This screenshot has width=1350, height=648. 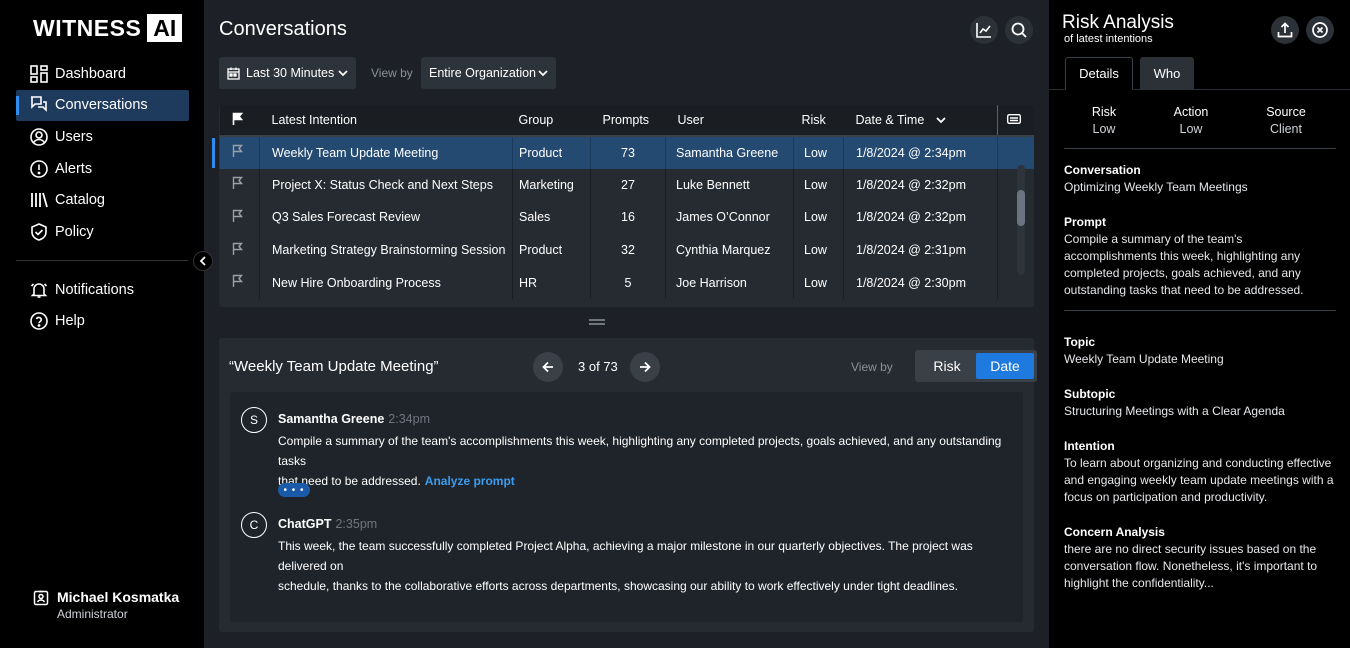 I want to click on cell-date: 1/8/2024 @ 2:32pm, so click(x=920, y=217).